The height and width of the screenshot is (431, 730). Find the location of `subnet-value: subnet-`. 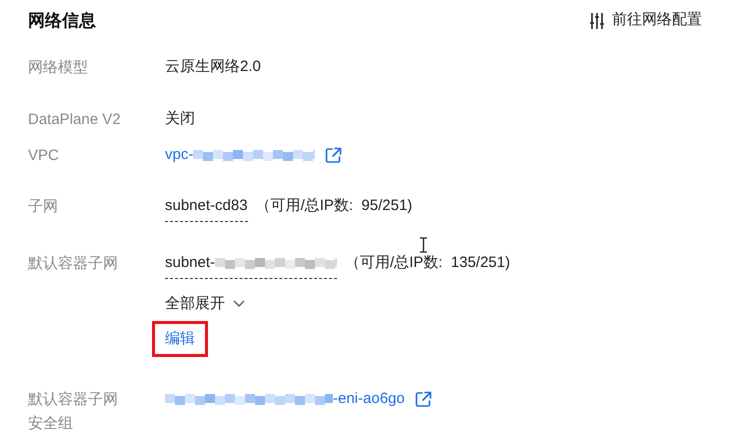

subnet-value: subnet- is located at coordinates (251, 265).